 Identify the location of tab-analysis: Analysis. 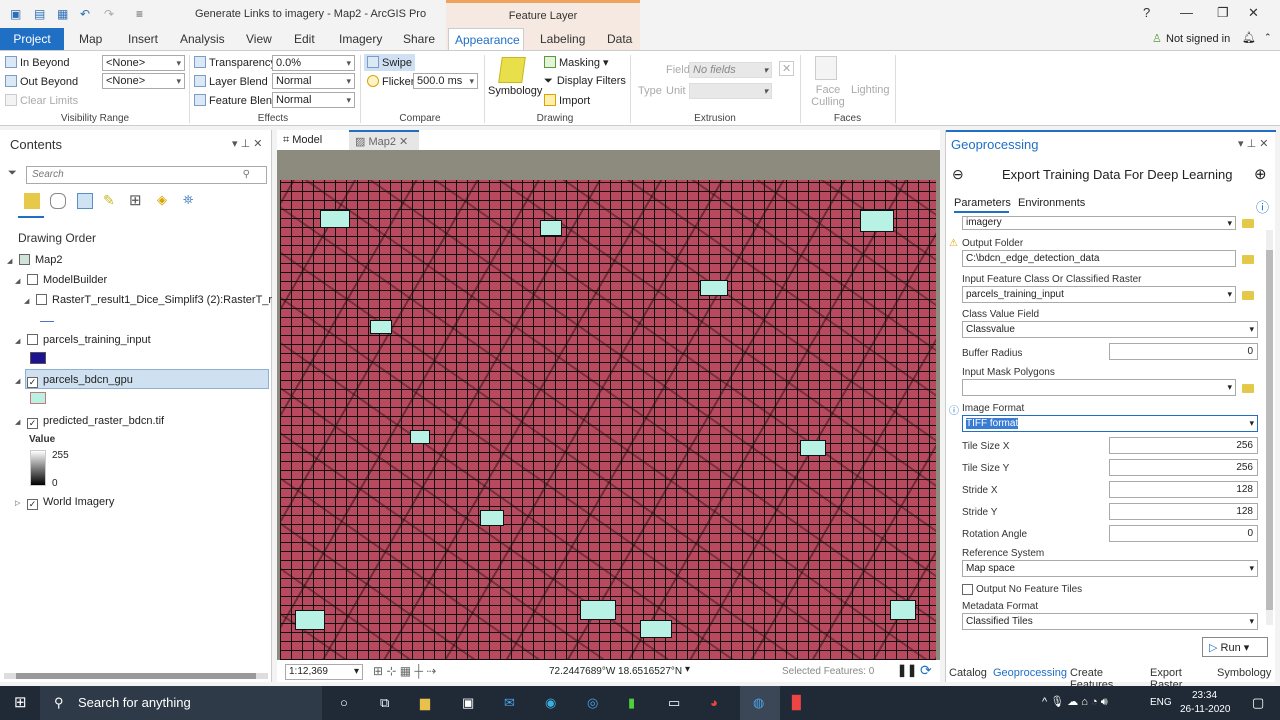
(202, 39).